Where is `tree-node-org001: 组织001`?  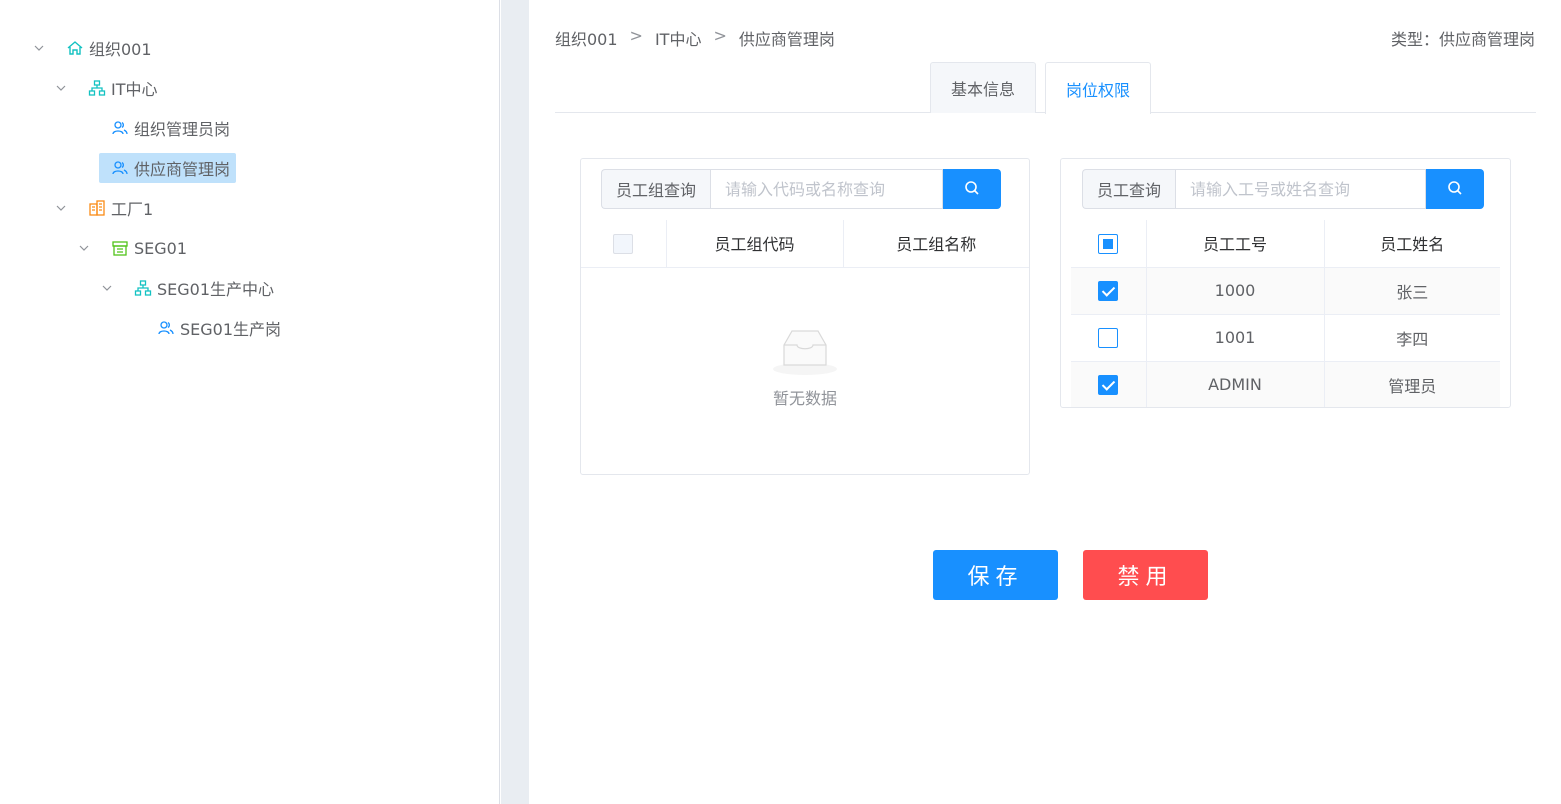 tree-node-org001: 组织001 is located at coordinates (92, 48).